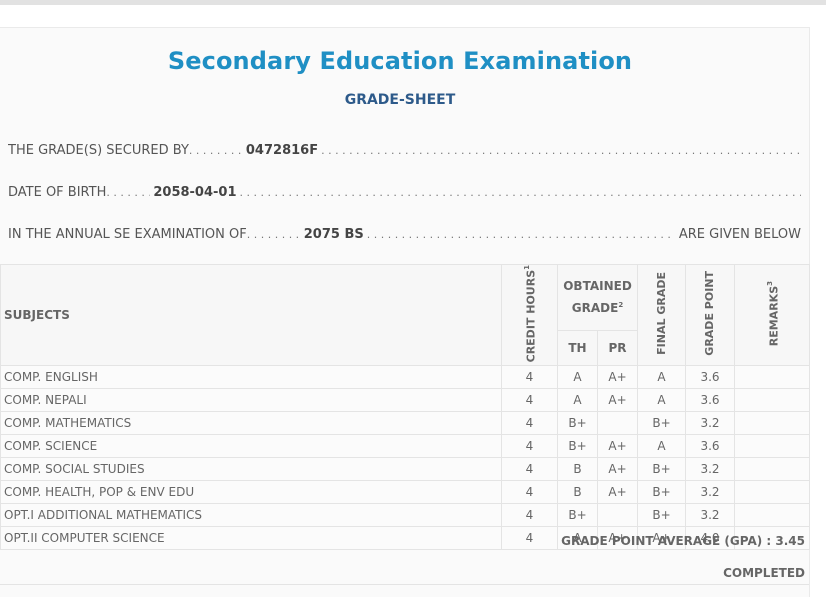 This screenshot has width=826, height=597. What do you see at coordinates (404, 584) in the screenshot?
I see `bottom-divider` at bounding box center [404, 584].